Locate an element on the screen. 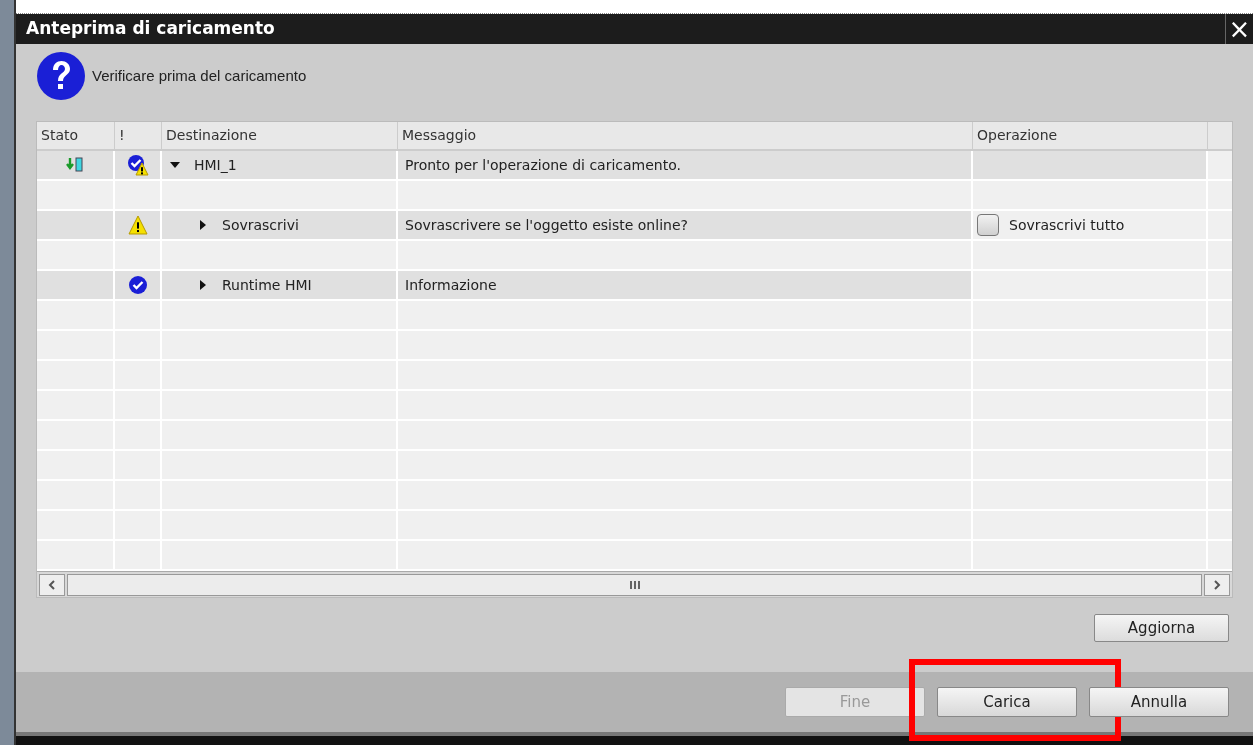  checkbox-label: Sovrascrivi tutto is located at coordinates (1067, 225).